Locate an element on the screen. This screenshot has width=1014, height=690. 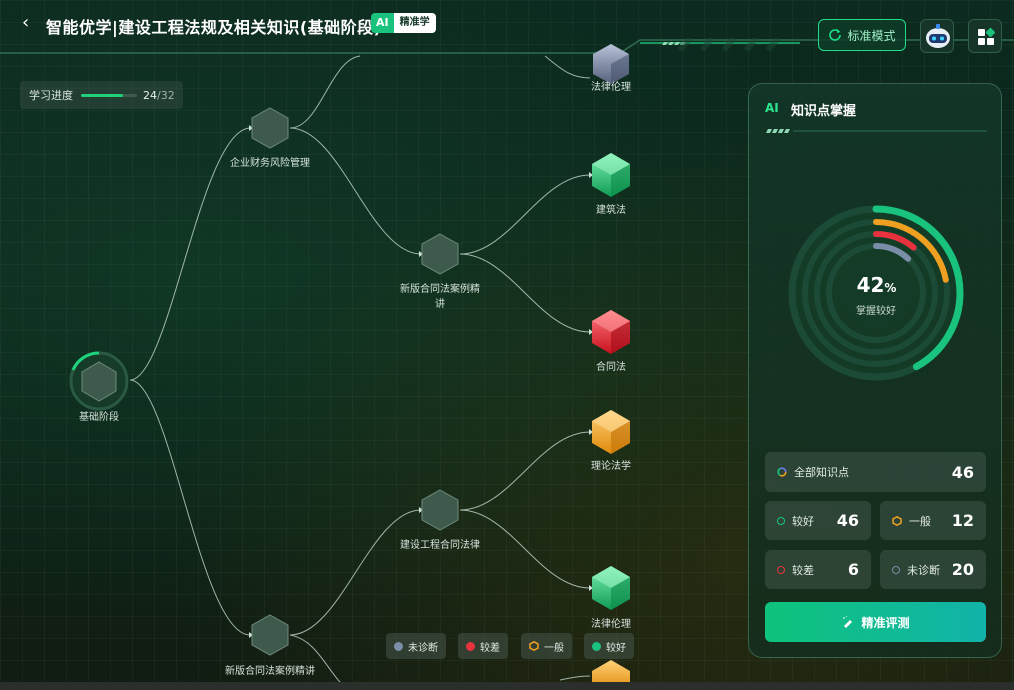
mastery-percent: 42% is located at coordinates (876, 285).